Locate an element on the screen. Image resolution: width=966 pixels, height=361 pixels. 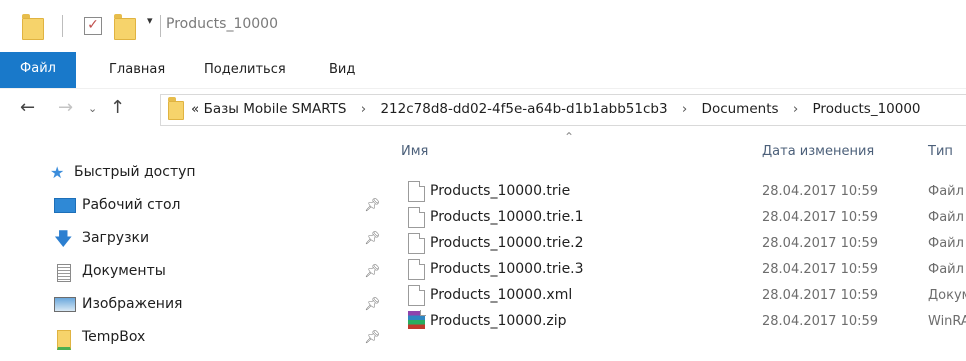
sidebar-item-label: TempBox is located at coordinates (114, 337).